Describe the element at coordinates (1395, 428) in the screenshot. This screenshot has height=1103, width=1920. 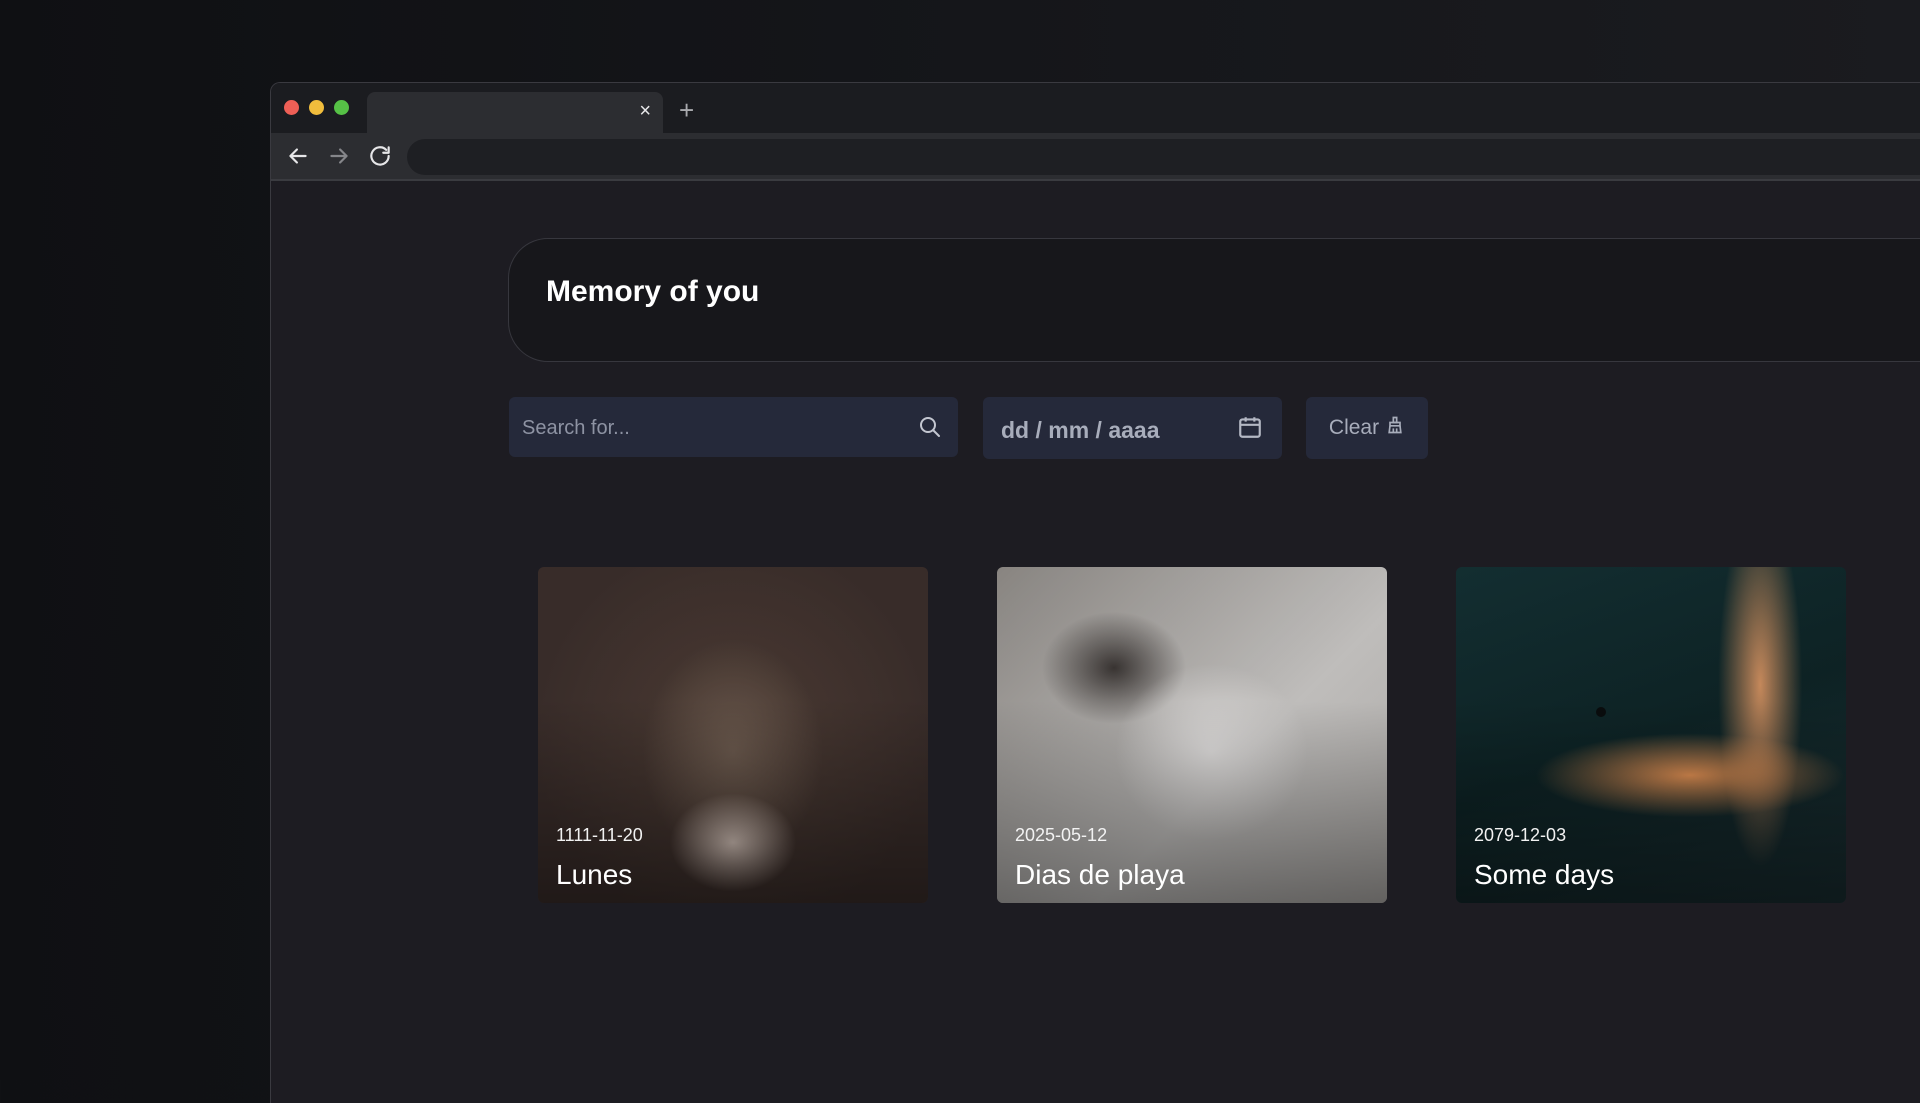
I see `broom-icon` at that location.